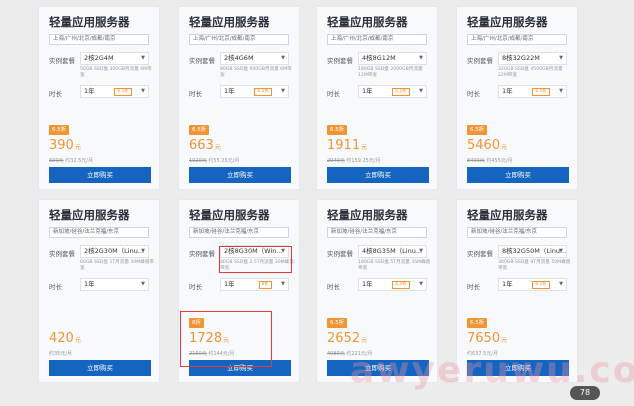 The height and width of the screenshot is (406, 634). What do you see at coordinates (254, 251) in the screenshot?
I see `spec-select: 2核8G30M（Win... ▼` at bounding box center [254, 251].